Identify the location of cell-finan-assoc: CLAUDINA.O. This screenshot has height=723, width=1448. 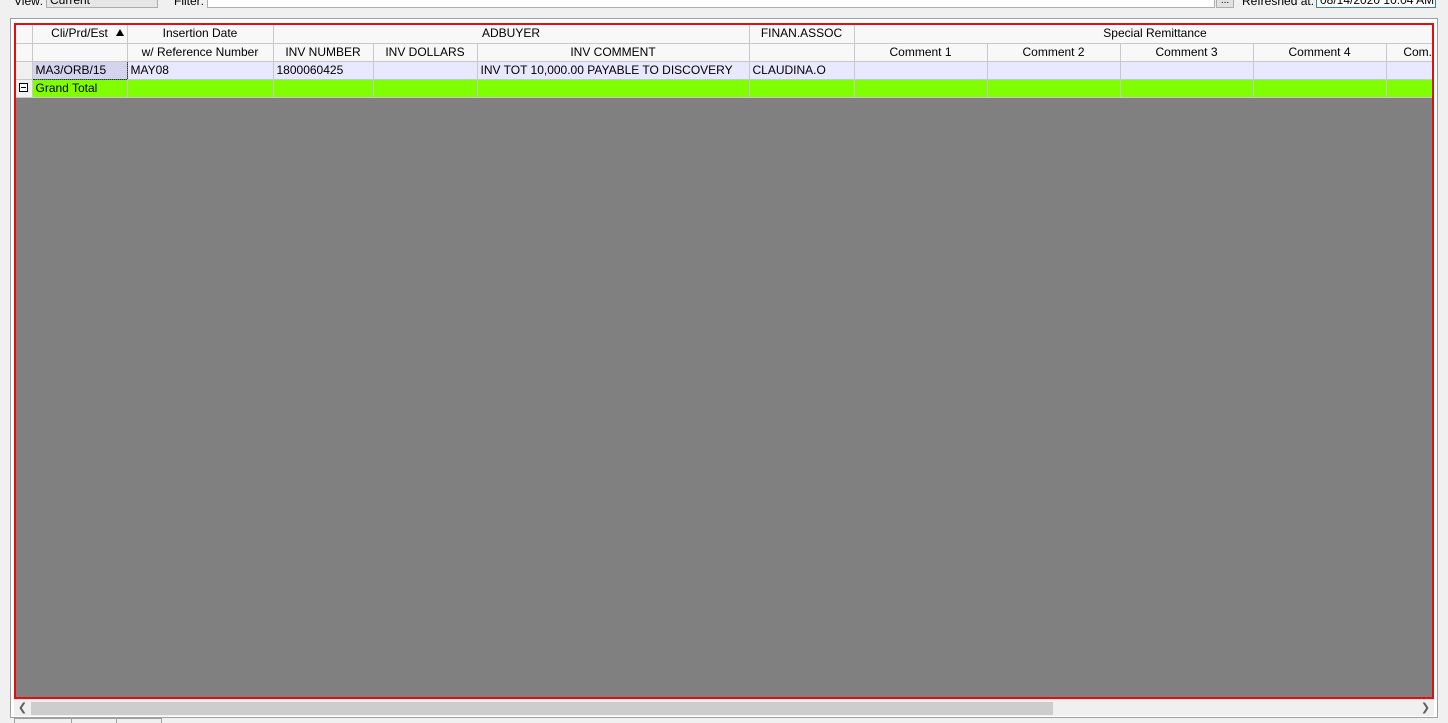
(802, 70).